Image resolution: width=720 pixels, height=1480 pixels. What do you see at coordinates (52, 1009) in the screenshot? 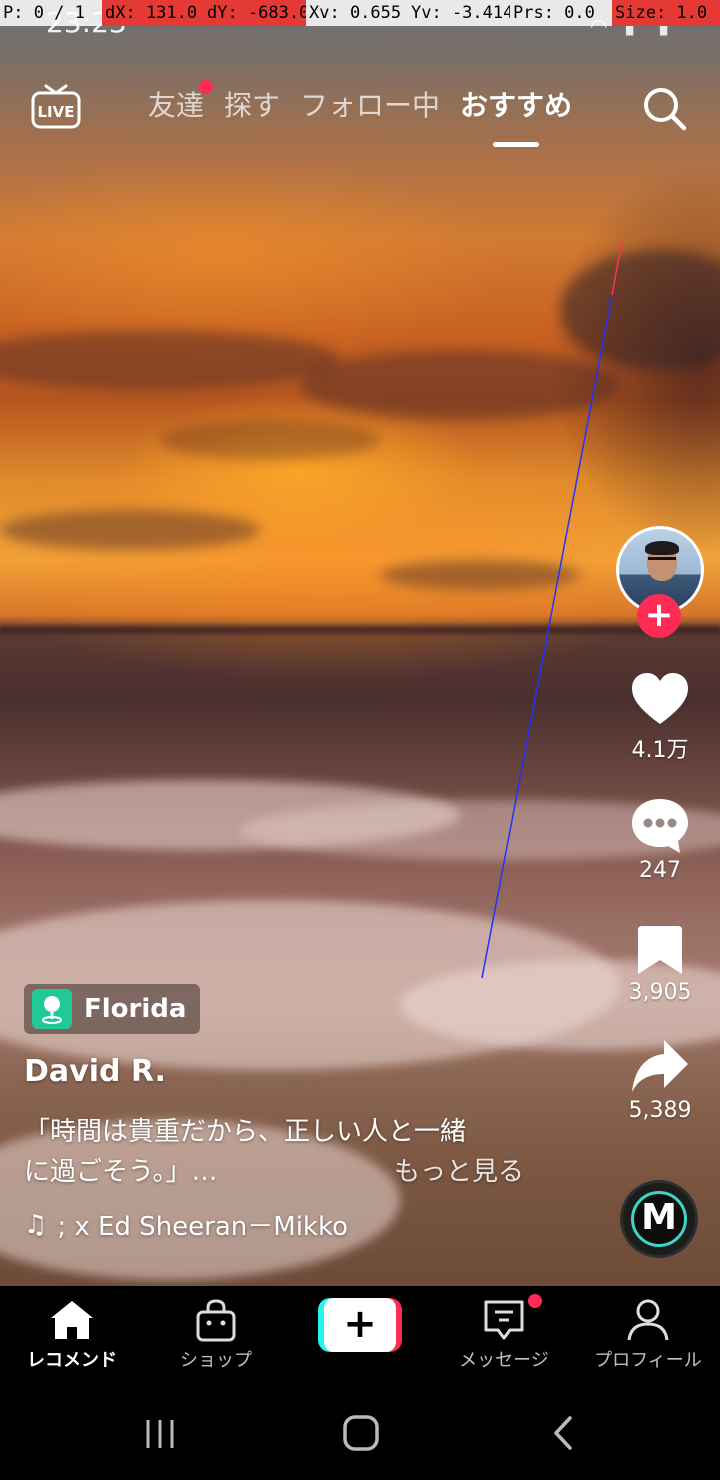
I see `location-pin-icon` at bounding box center [52, 1009].